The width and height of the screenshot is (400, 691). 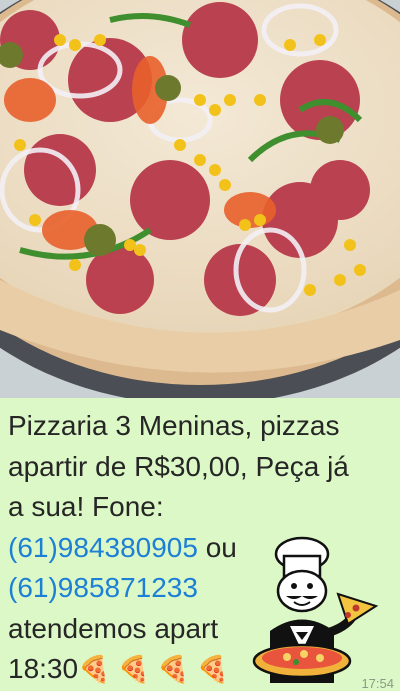 I want to click on pizza-emoji-row: 🍕 🍕 🍕 🍕, so click(x=154, y=669).